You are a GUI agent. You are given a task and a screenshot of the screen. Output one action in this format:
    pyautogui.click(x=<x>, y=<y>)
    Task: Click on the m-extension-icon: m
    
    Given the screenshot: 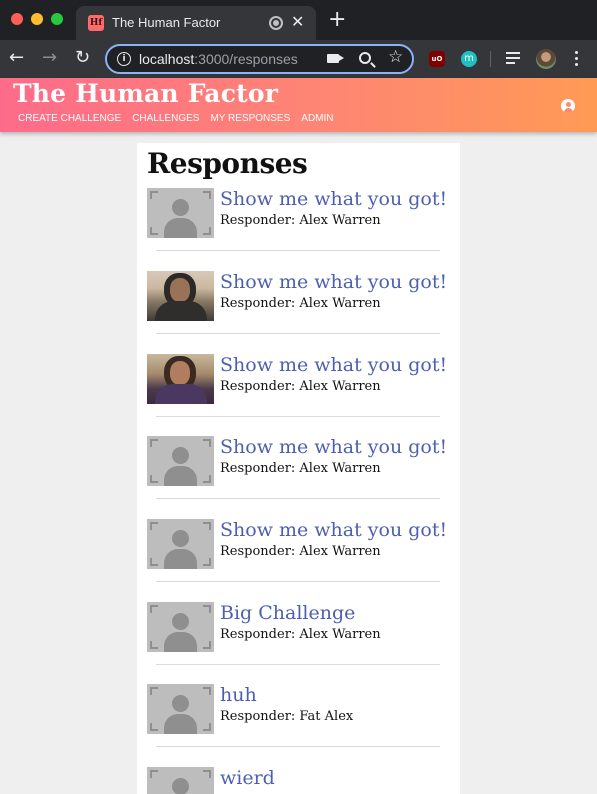 What is the action you would take?
    pyautogui.click(x=469, y=59)
    